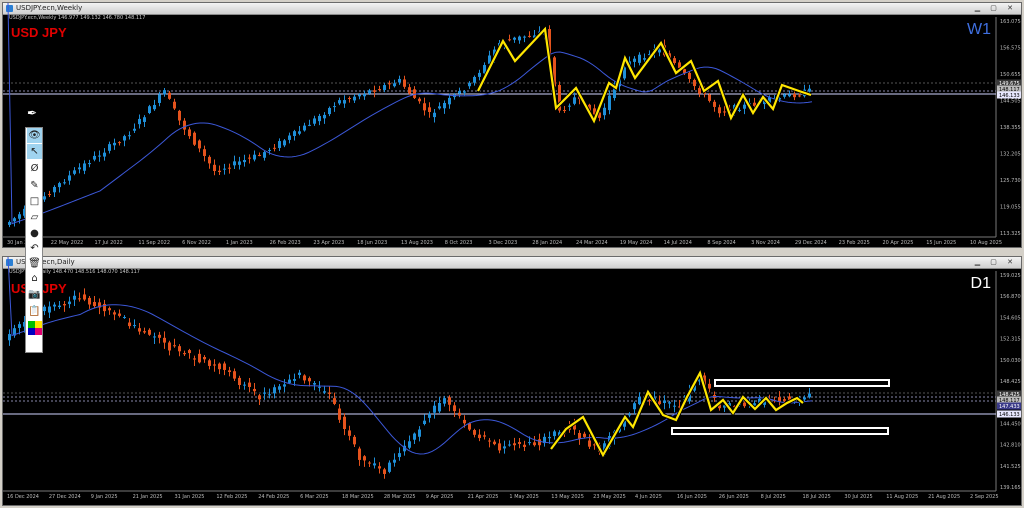  I want to click on x-tick-label: 9 Jan 2025, so click(104, 497).